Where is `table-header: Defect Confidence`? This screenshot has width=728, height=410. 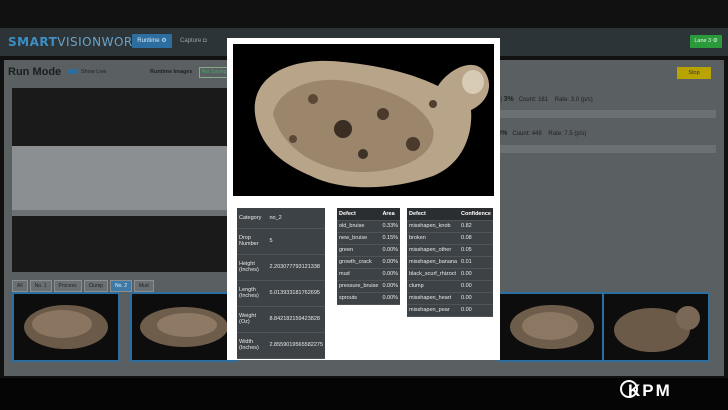 table-header: Defect Confidence is located at coordinates (450, 214).